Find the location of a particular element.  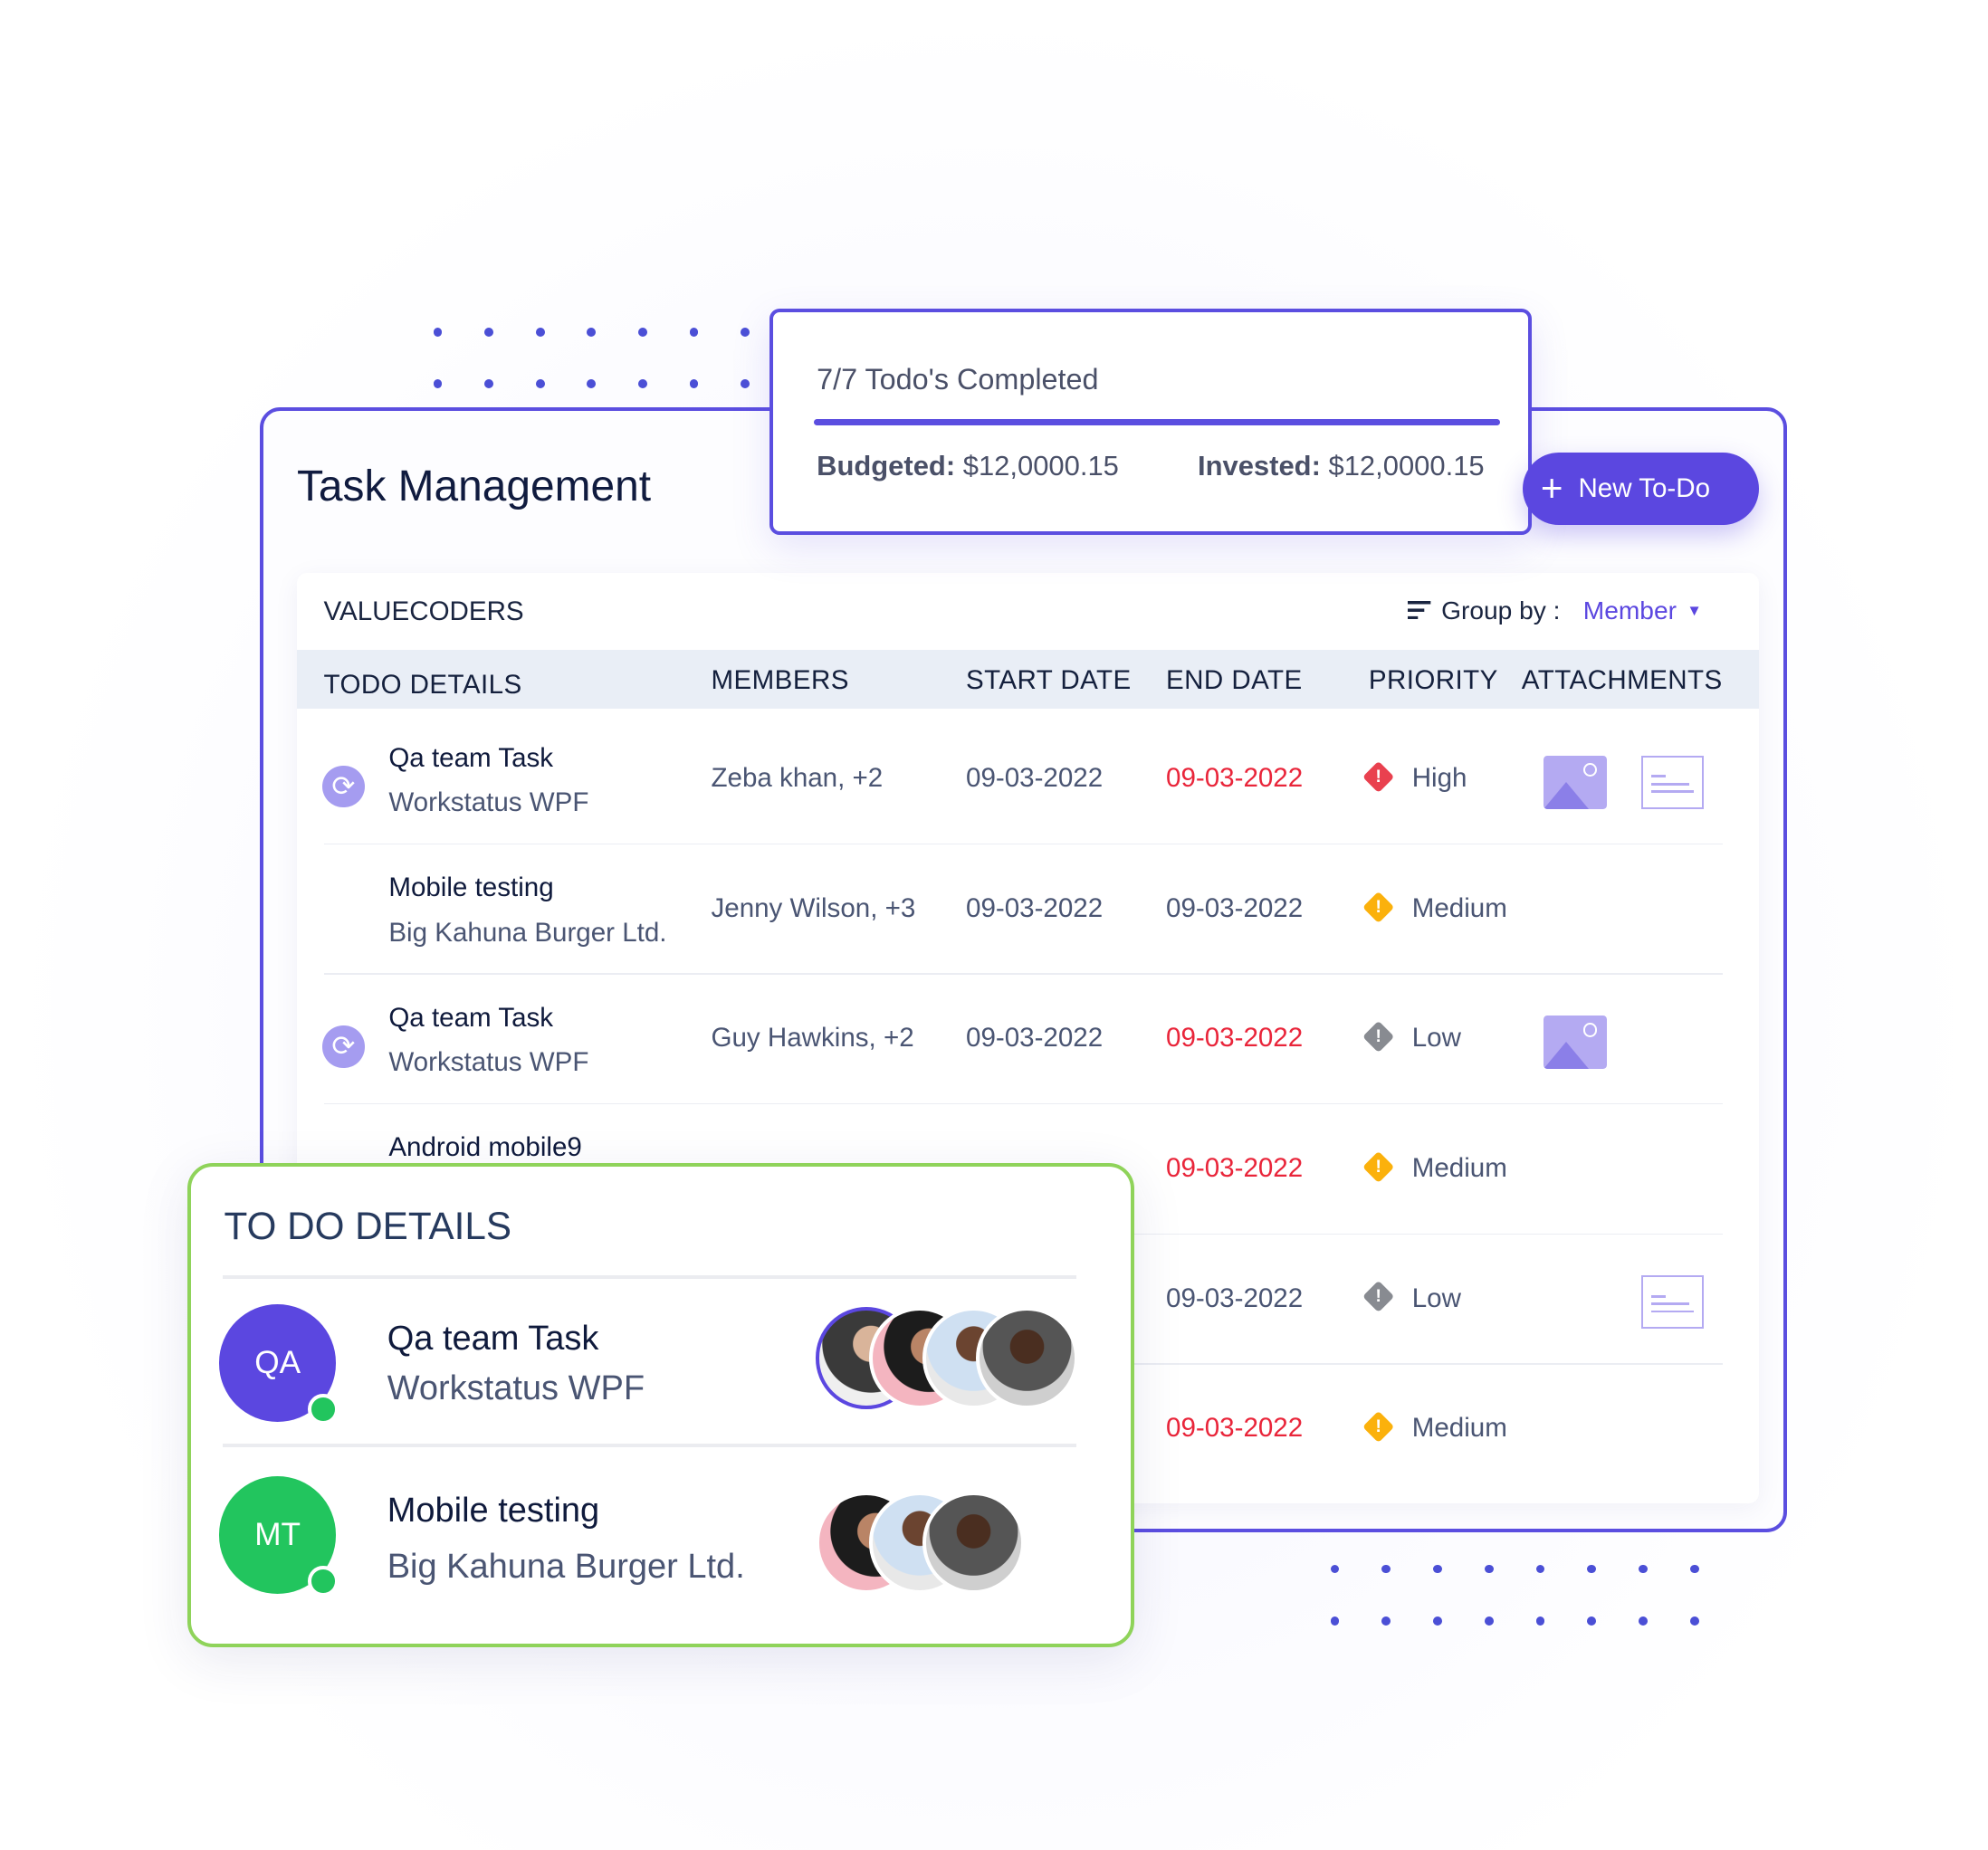

task-name: Mobile testing is located at coordinates (470, 888).